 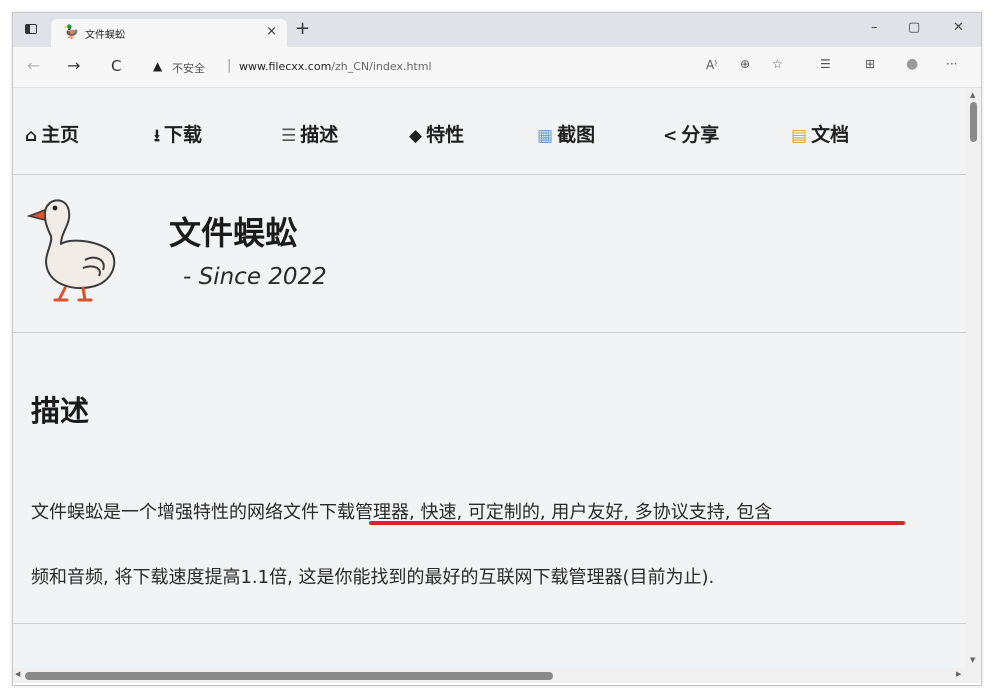 I want to click on nav-item-features: ◆ 特性, so click(x=436, y=133).